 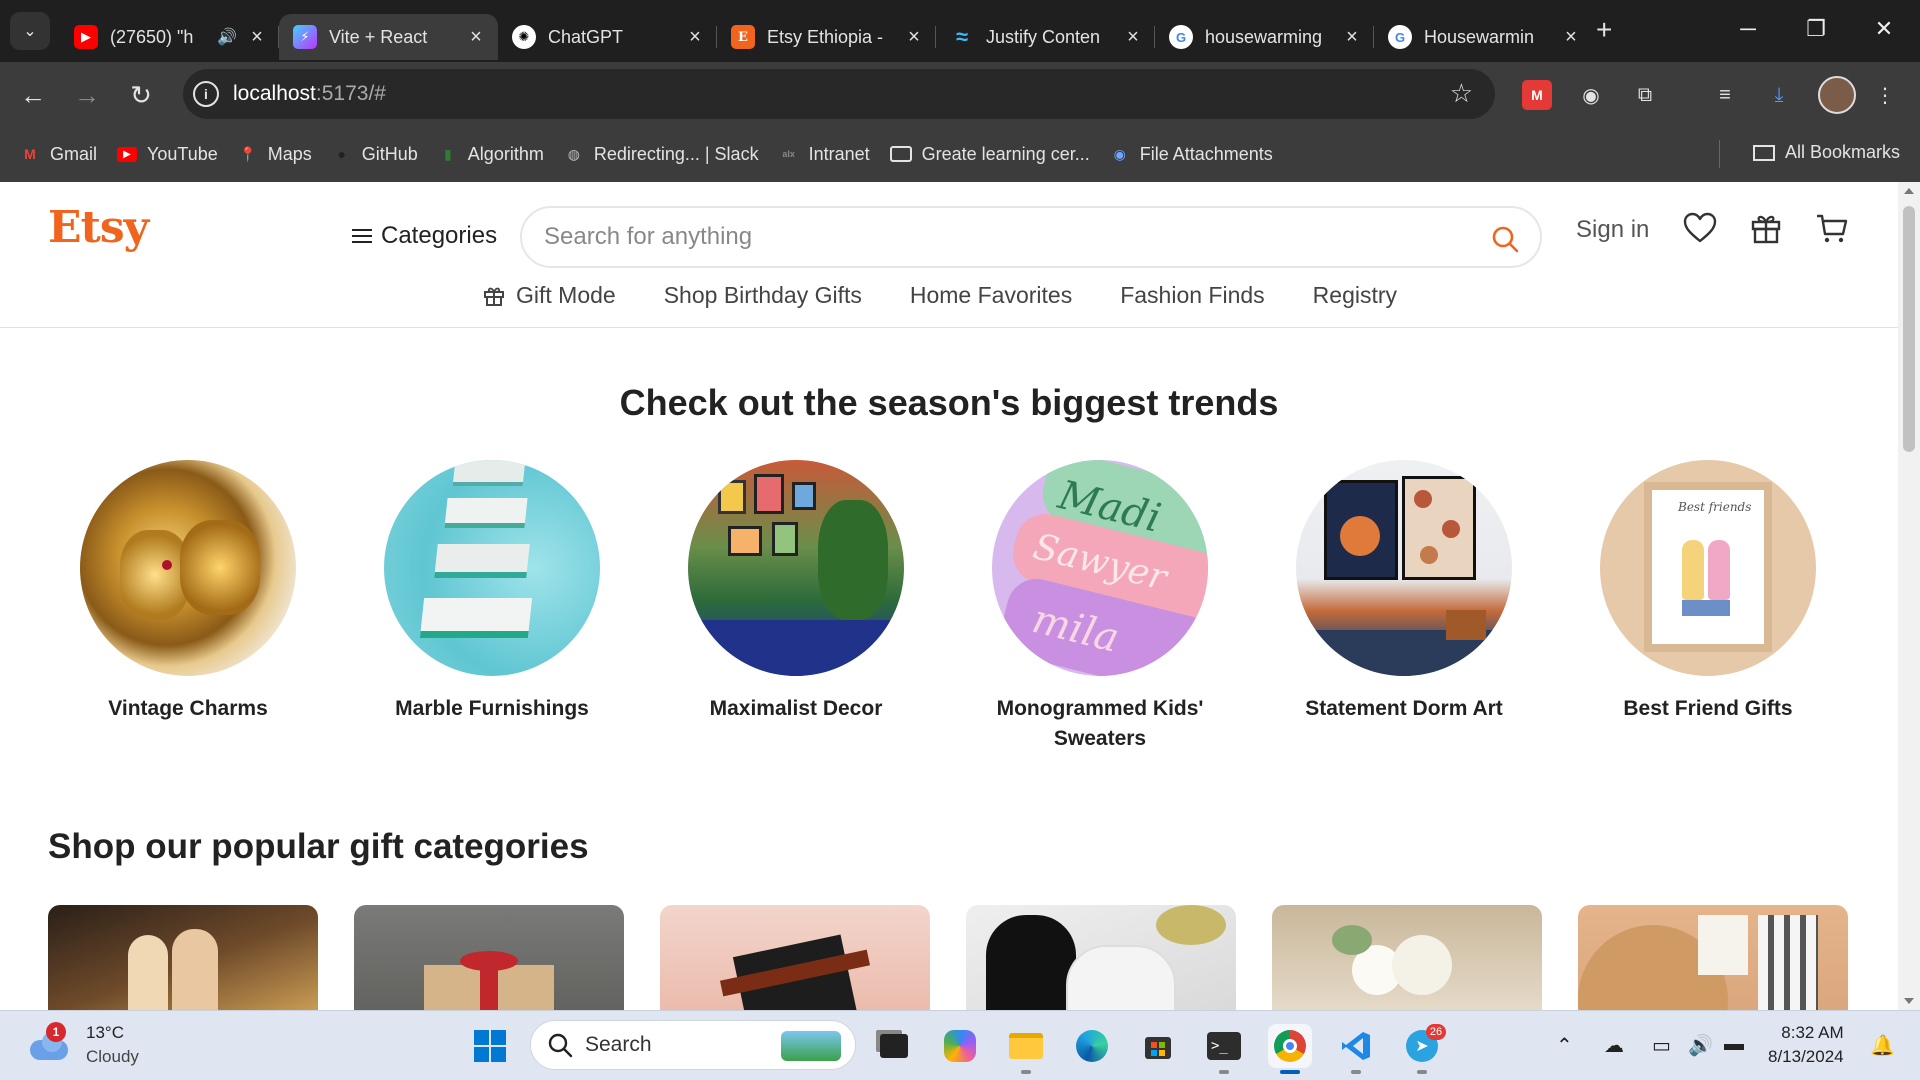 What do you see at coordinates (98, 227) in the screenshot?
I see `etsy-logo: Etsy` at bounding box center [98, 227].